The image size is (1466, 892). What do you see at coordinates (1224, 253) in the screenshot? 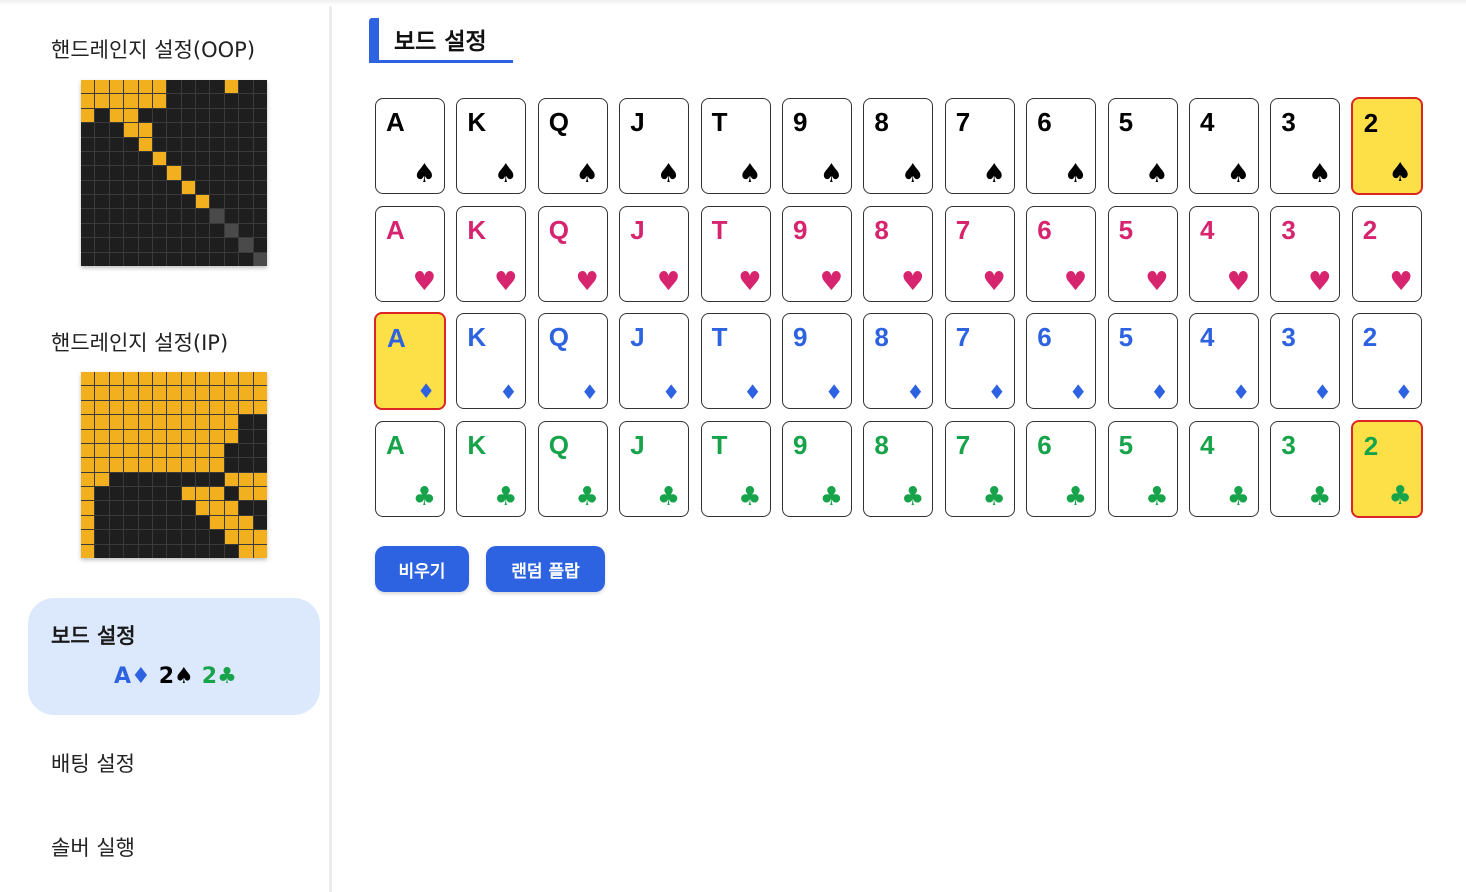
I see `card-4-heart: 4 ♥` at bounding box center [1224, 253].